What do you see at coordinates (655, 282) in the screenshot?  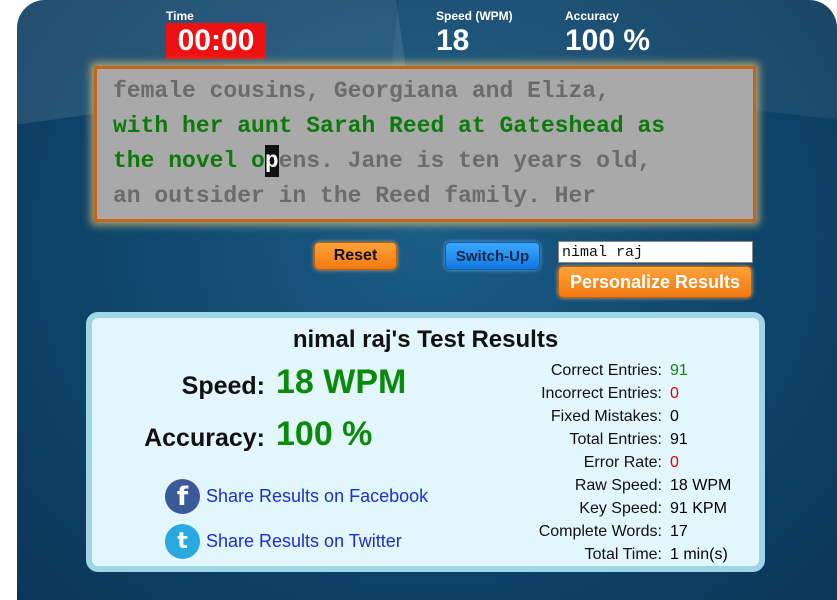 I see `personalize-results-button: Personalize Results` at bounding box center [655, 282].